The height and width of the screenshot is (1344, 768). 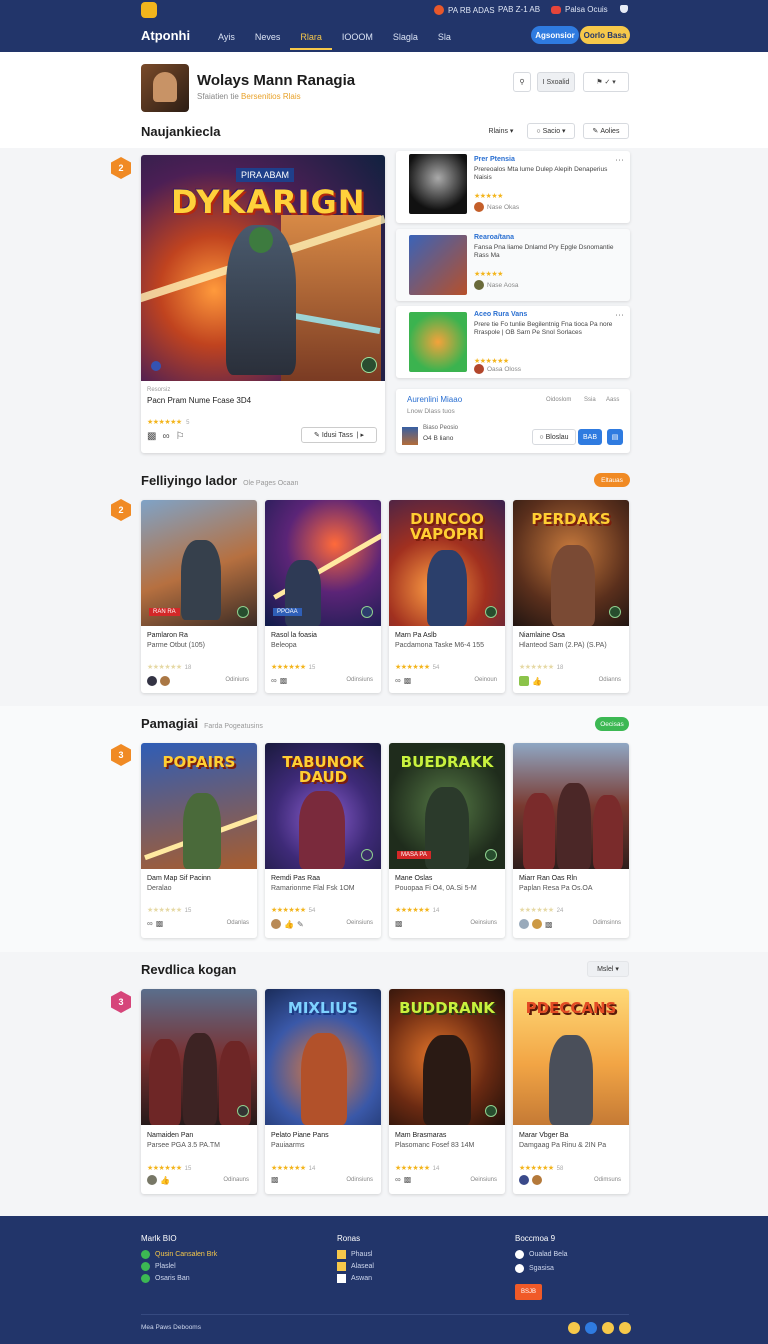 What do you see at coordinates (444, 37) in the screenshot?
I see `nav-item-6: Sla` at bounding box center [444, 37].